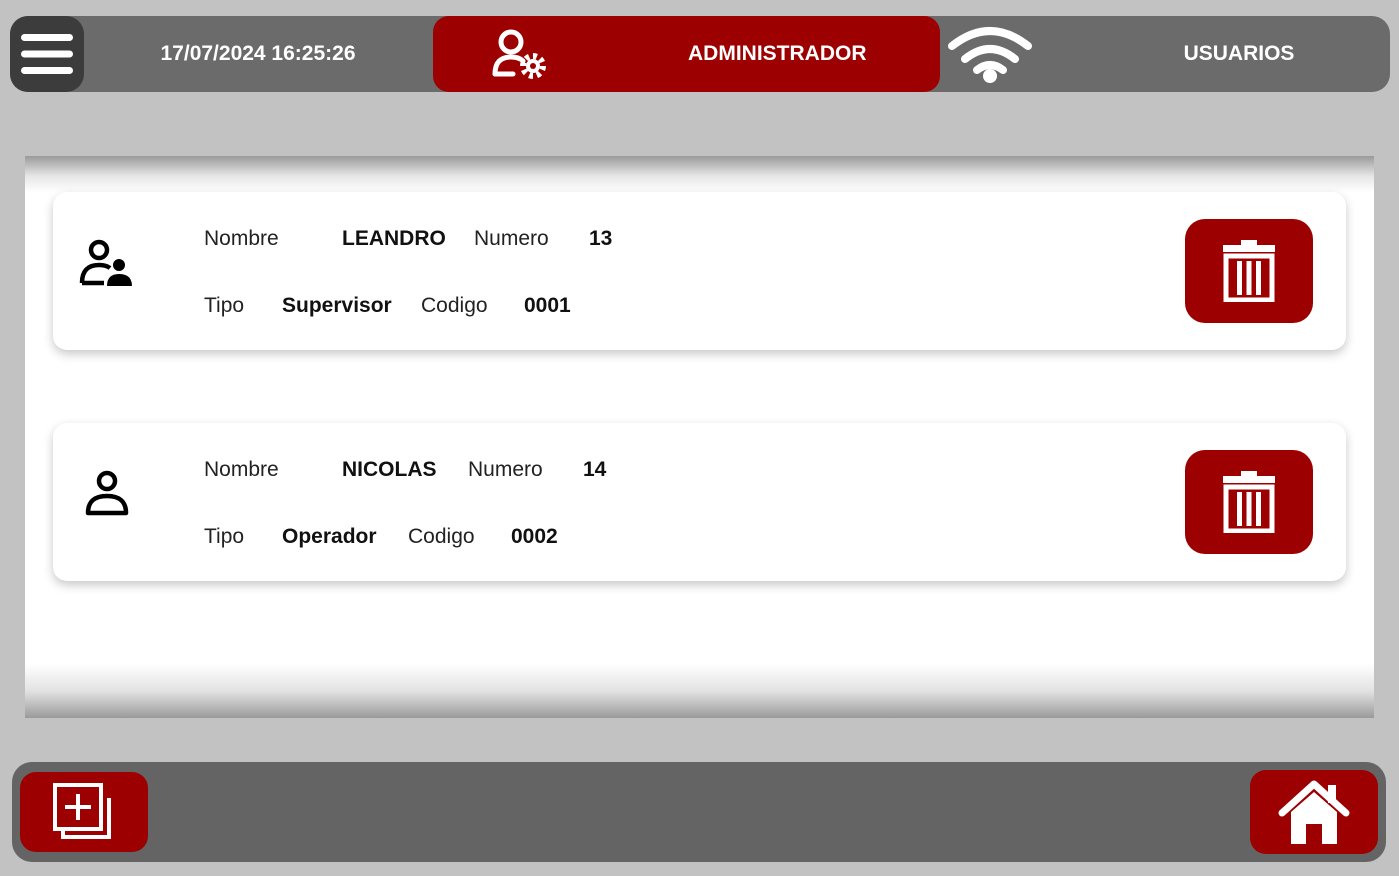 Image resolution: width=1399 pixels, height=876 pixels. I want to click on add-copy-icon, so click(82, 811).